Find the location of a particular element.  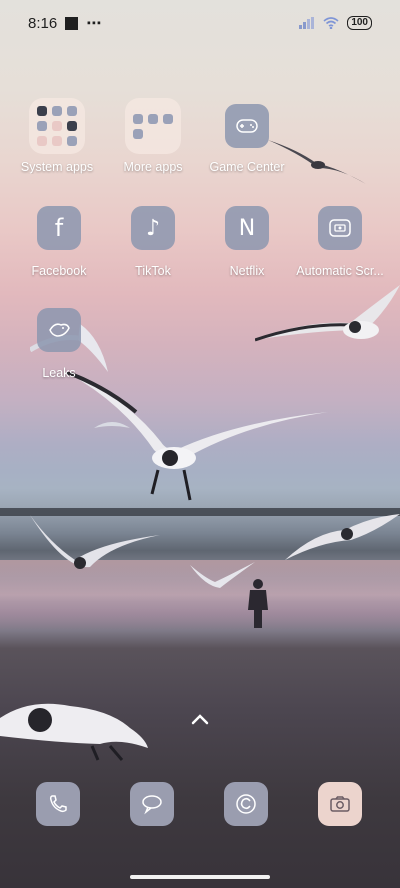

system-apps-folder: System apps is located at coordinates (57, 136).